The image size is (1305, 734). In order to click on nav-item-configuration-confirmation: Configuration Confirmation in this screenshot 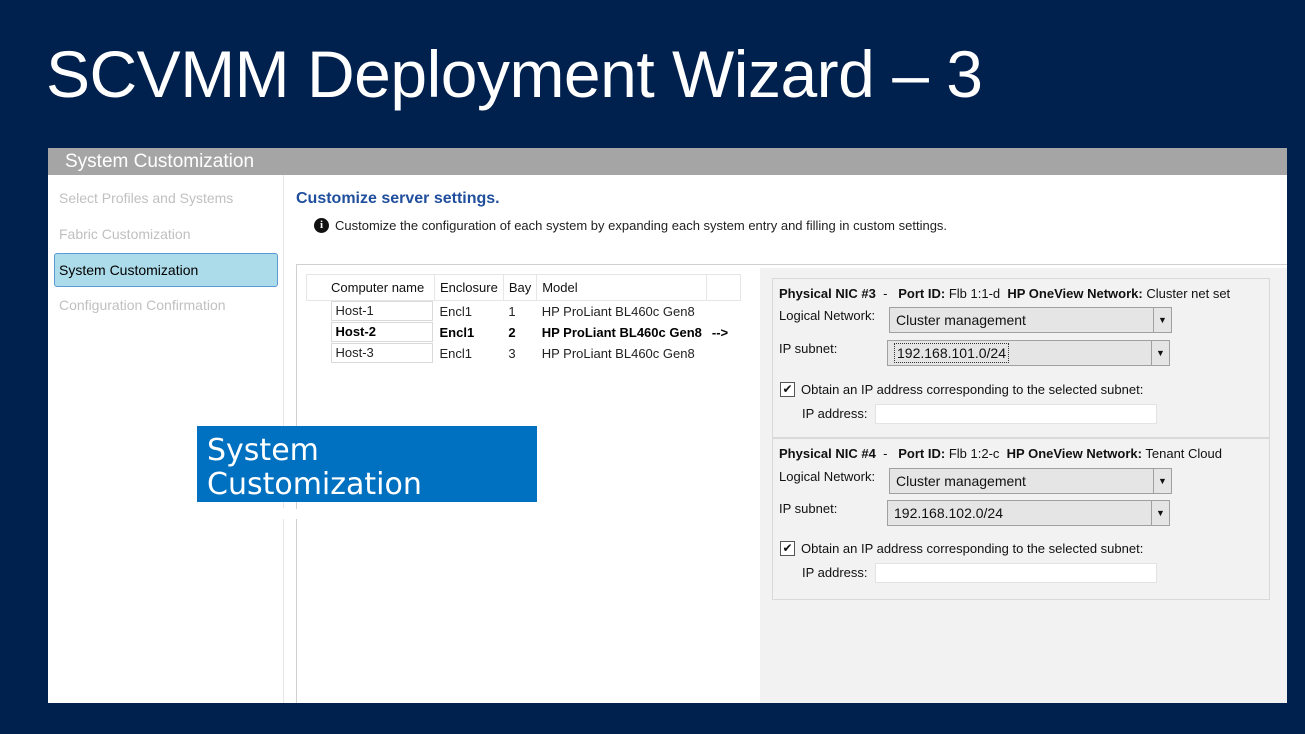, I will do `click(166, 305)`.